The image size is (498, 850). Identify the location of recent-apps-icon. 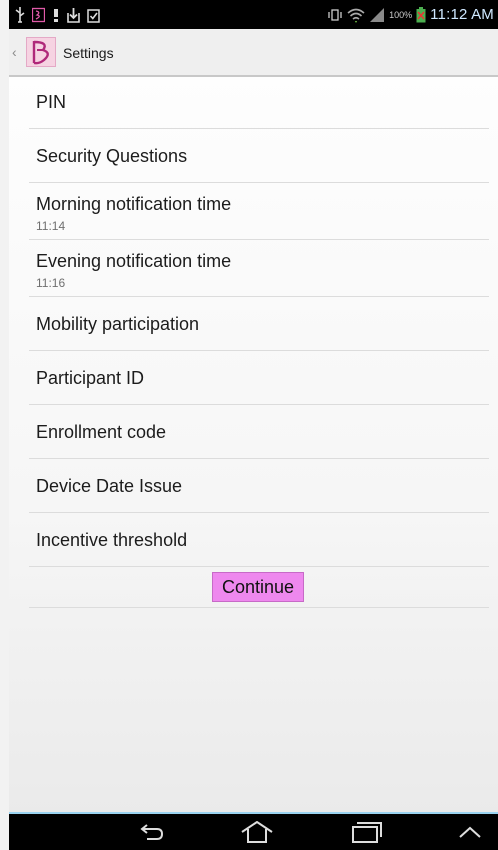
(367, 832).